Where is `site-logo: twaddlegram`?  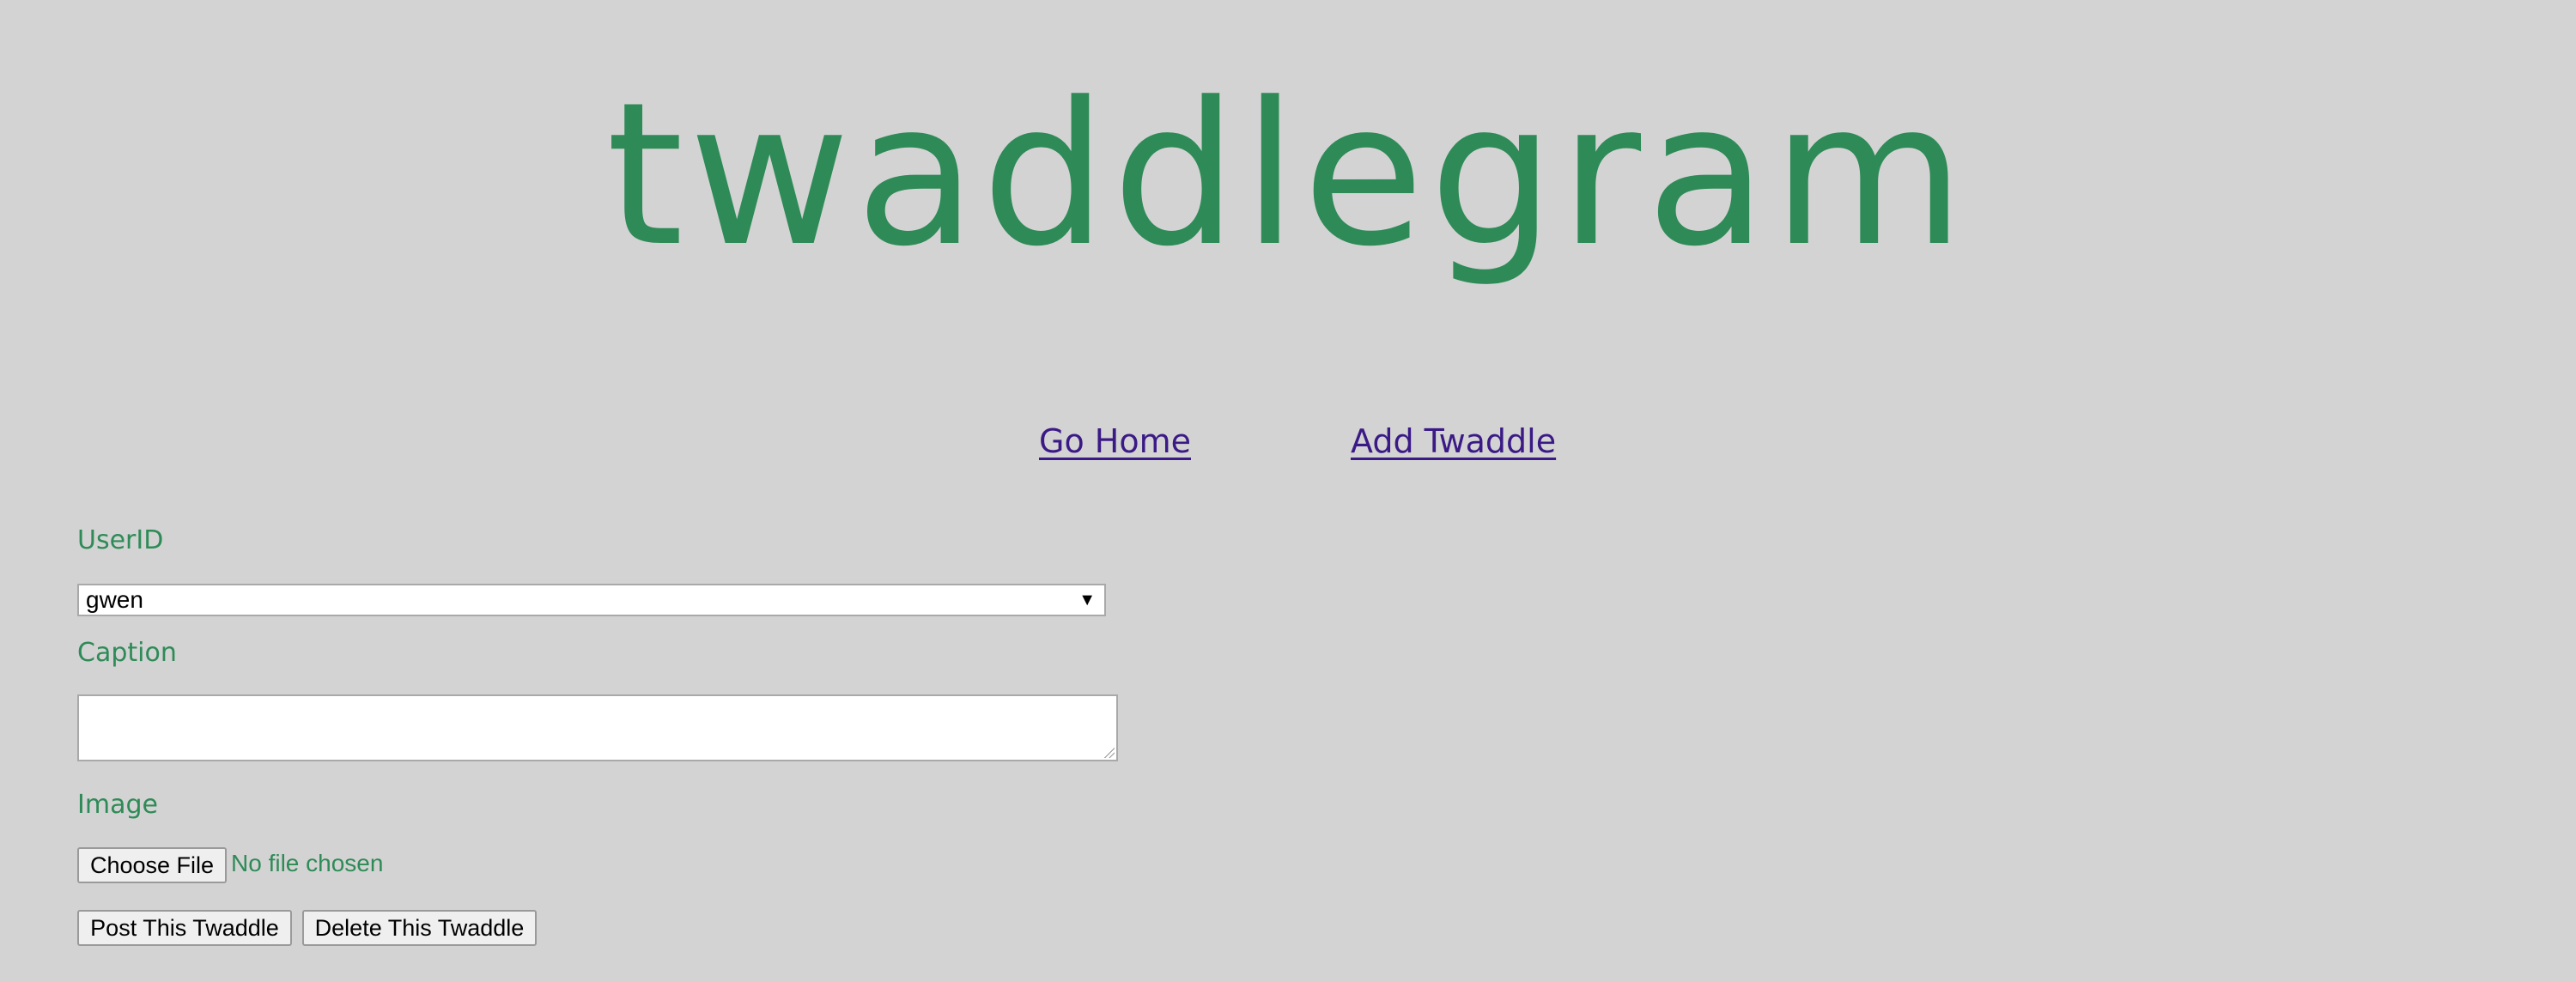
site-logo: twaddlegram is located at coordinates (1288, 176).